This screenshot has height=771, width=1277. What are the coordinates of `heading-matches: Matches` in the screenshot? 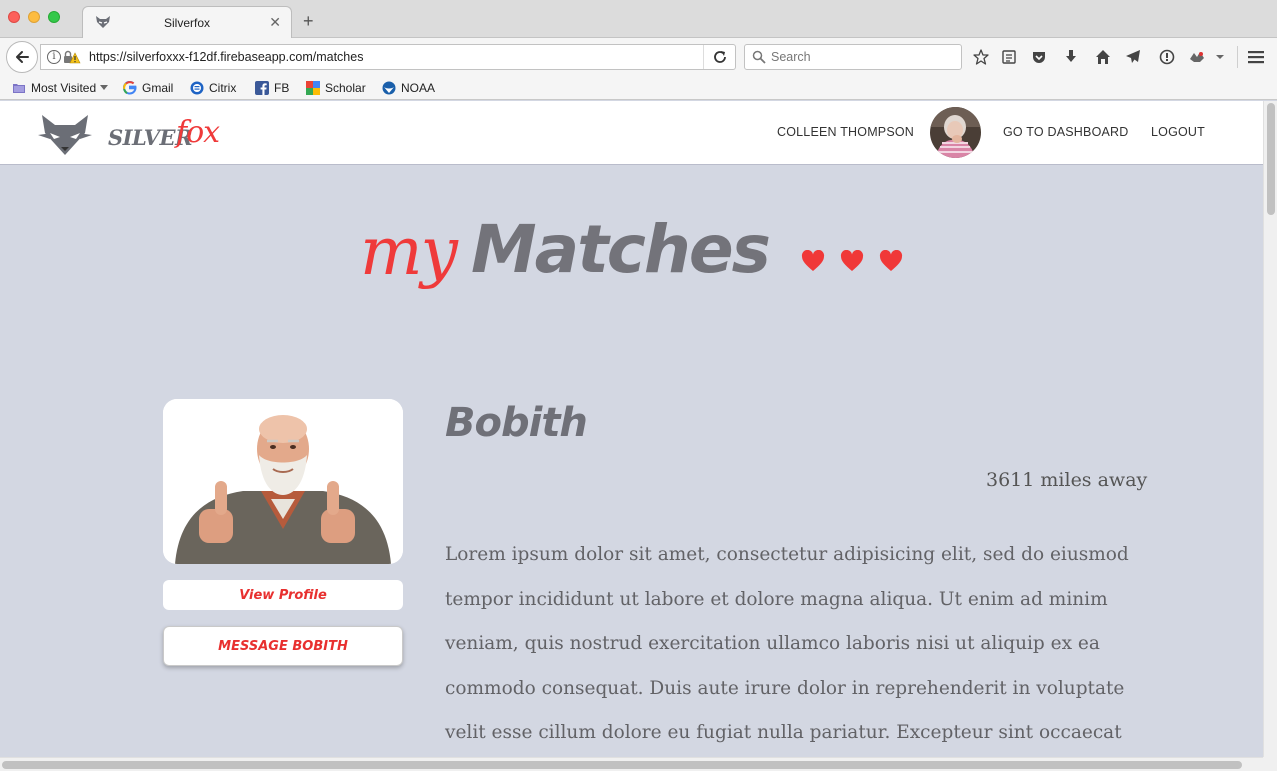 It's located at (621, 249).